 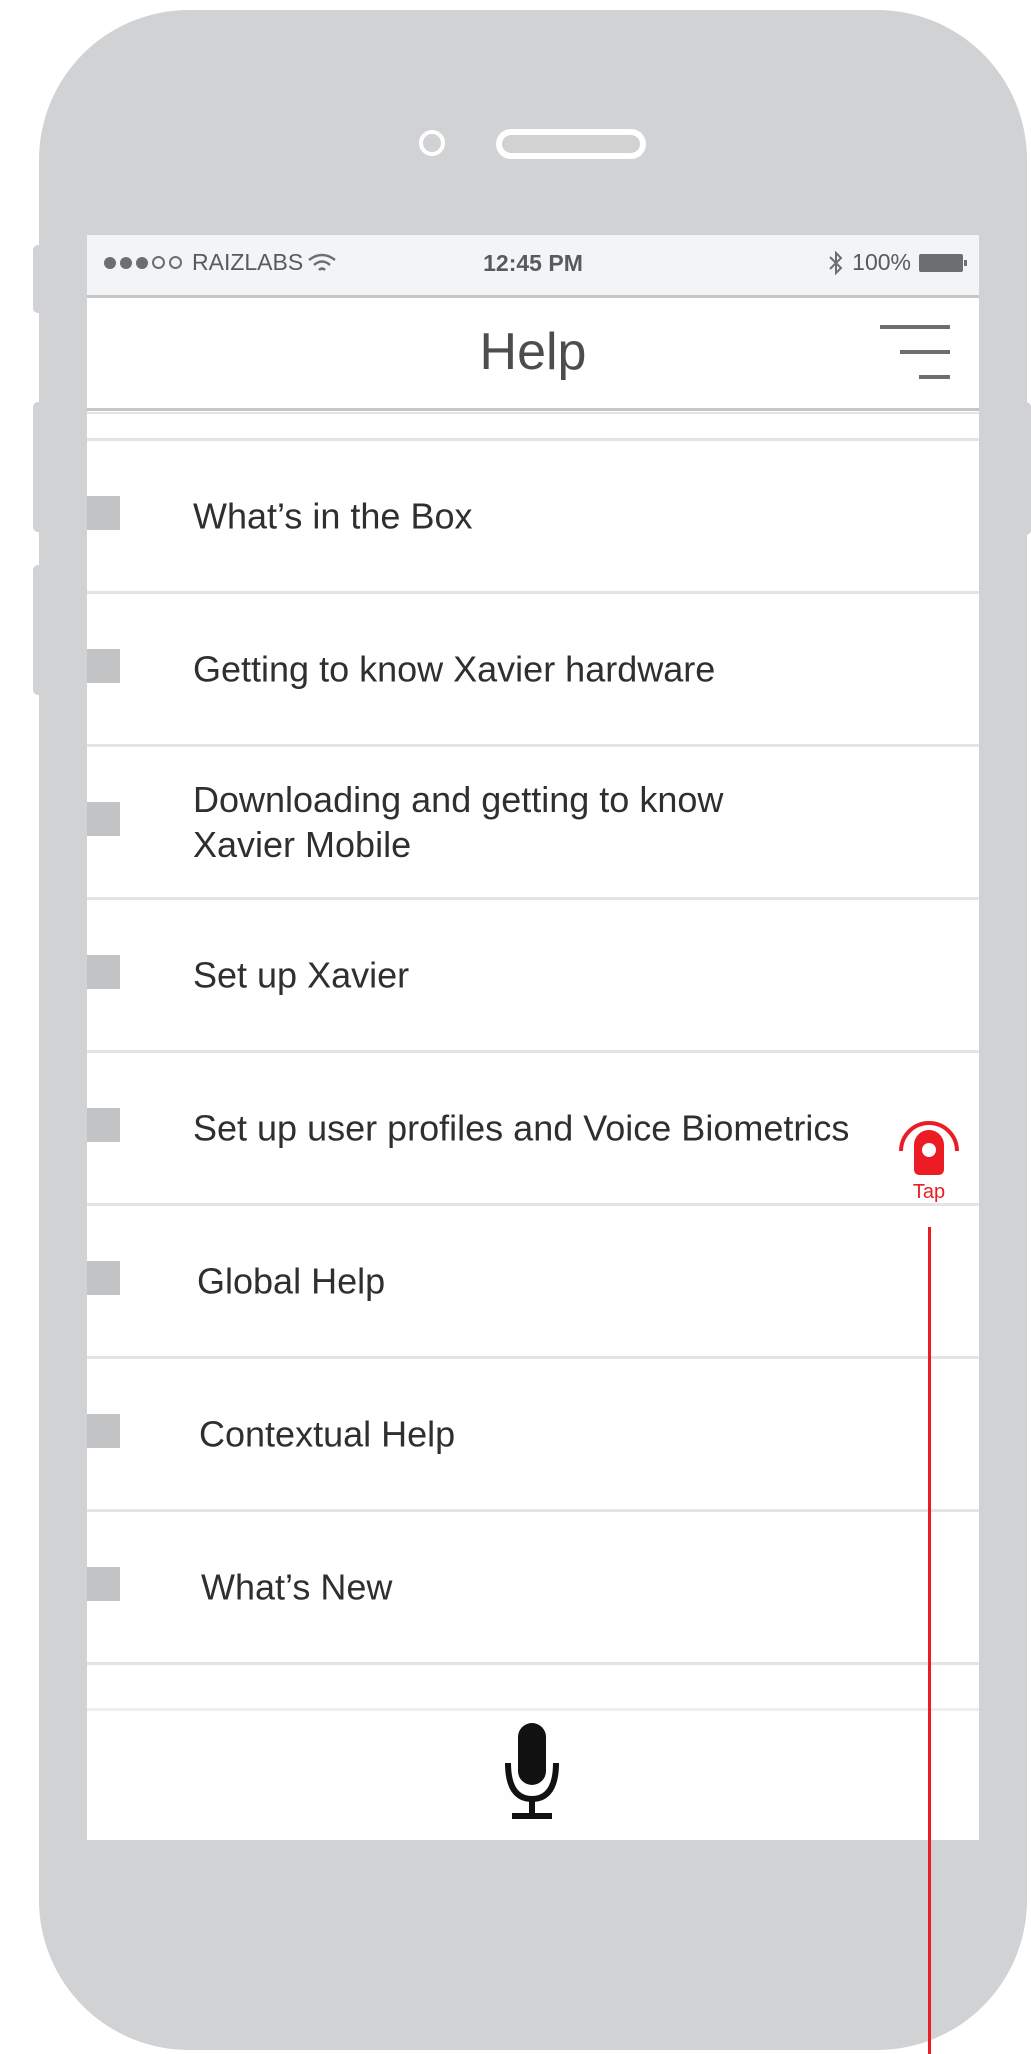 What do you see at coordinates (836, 262) in the screenshot?
I see `bluetooth-icon` at bounding box center [836, 262].